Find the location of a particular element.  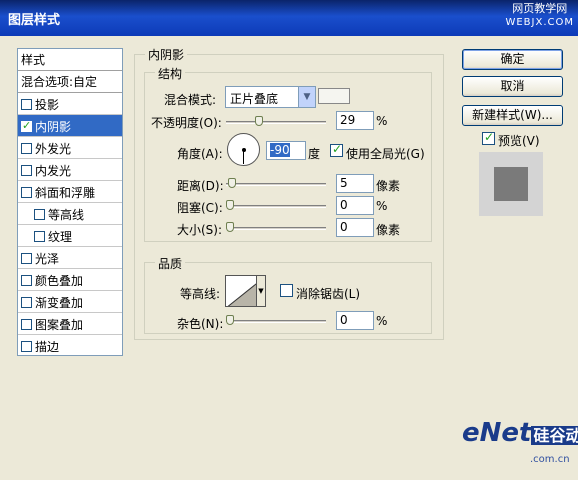

style-item-label: 光泽 is located at coordinates (47, 258).